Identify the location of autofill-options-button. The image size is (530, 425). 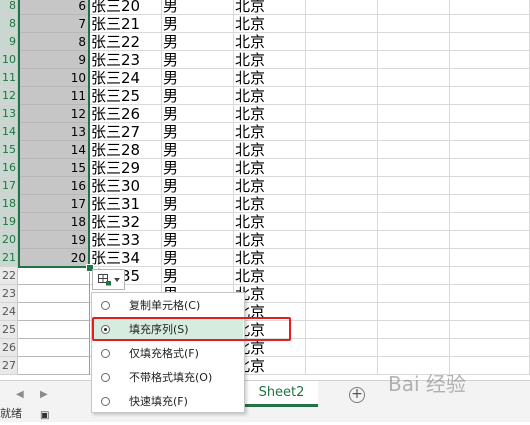
(108, 279).